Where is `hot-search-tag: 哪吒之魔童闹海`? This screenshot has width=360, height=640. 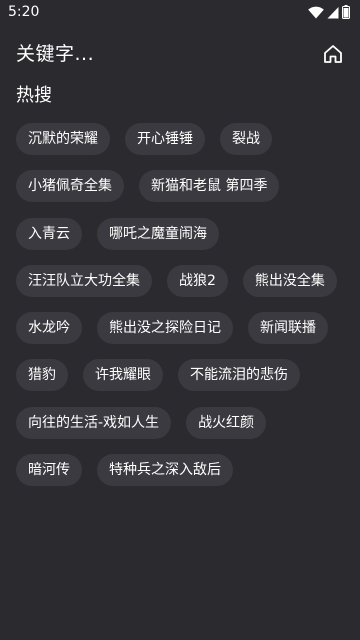 hot-search-tag: 哪吒之魔童闹海 is located at coordinates (158, 233).